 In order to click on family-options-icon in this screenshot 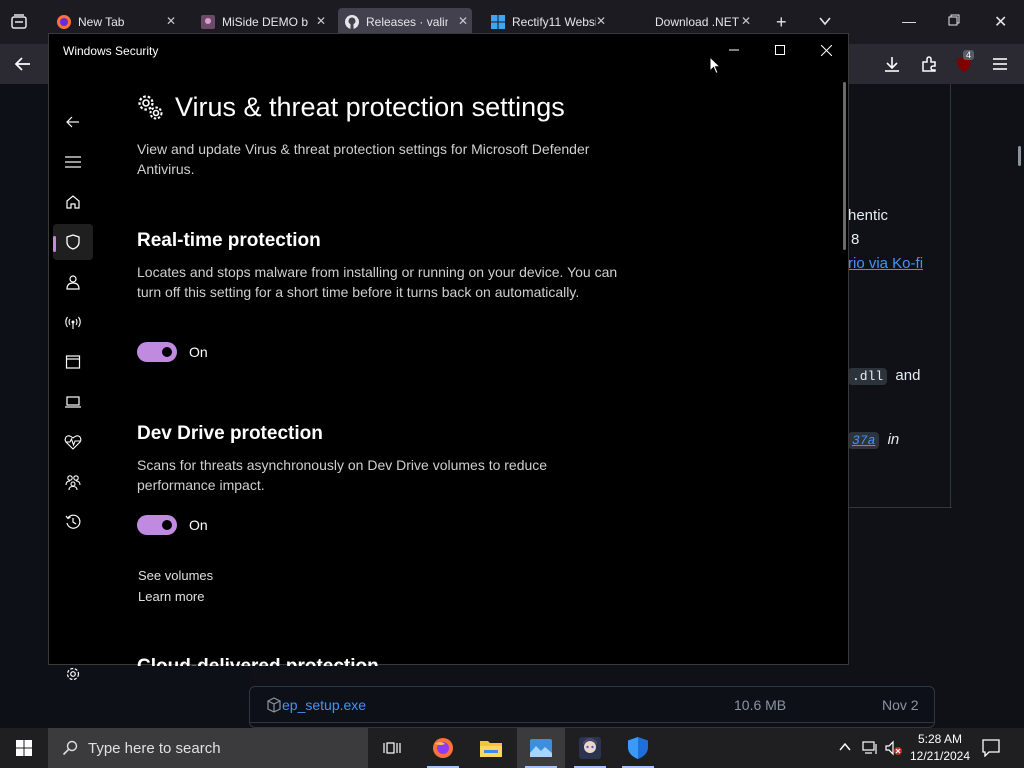, I will do `click(73, 482)`.